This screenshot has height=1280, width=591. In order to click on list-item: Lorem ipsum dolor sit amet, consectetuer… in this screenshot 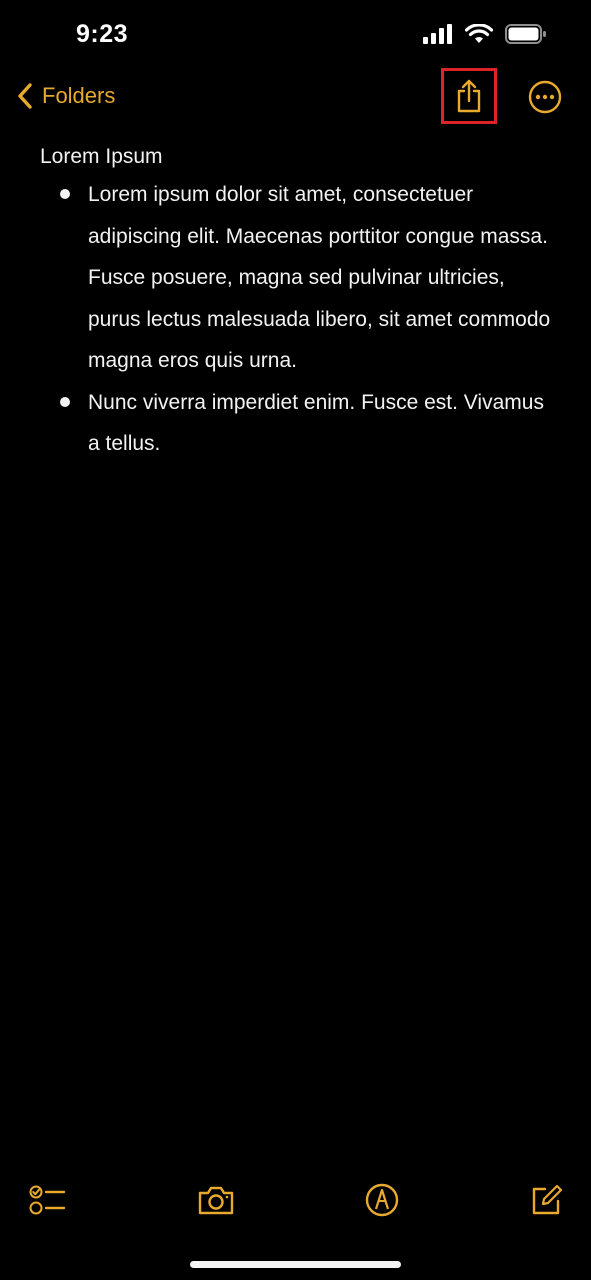, I will do `click(300, 278)`.